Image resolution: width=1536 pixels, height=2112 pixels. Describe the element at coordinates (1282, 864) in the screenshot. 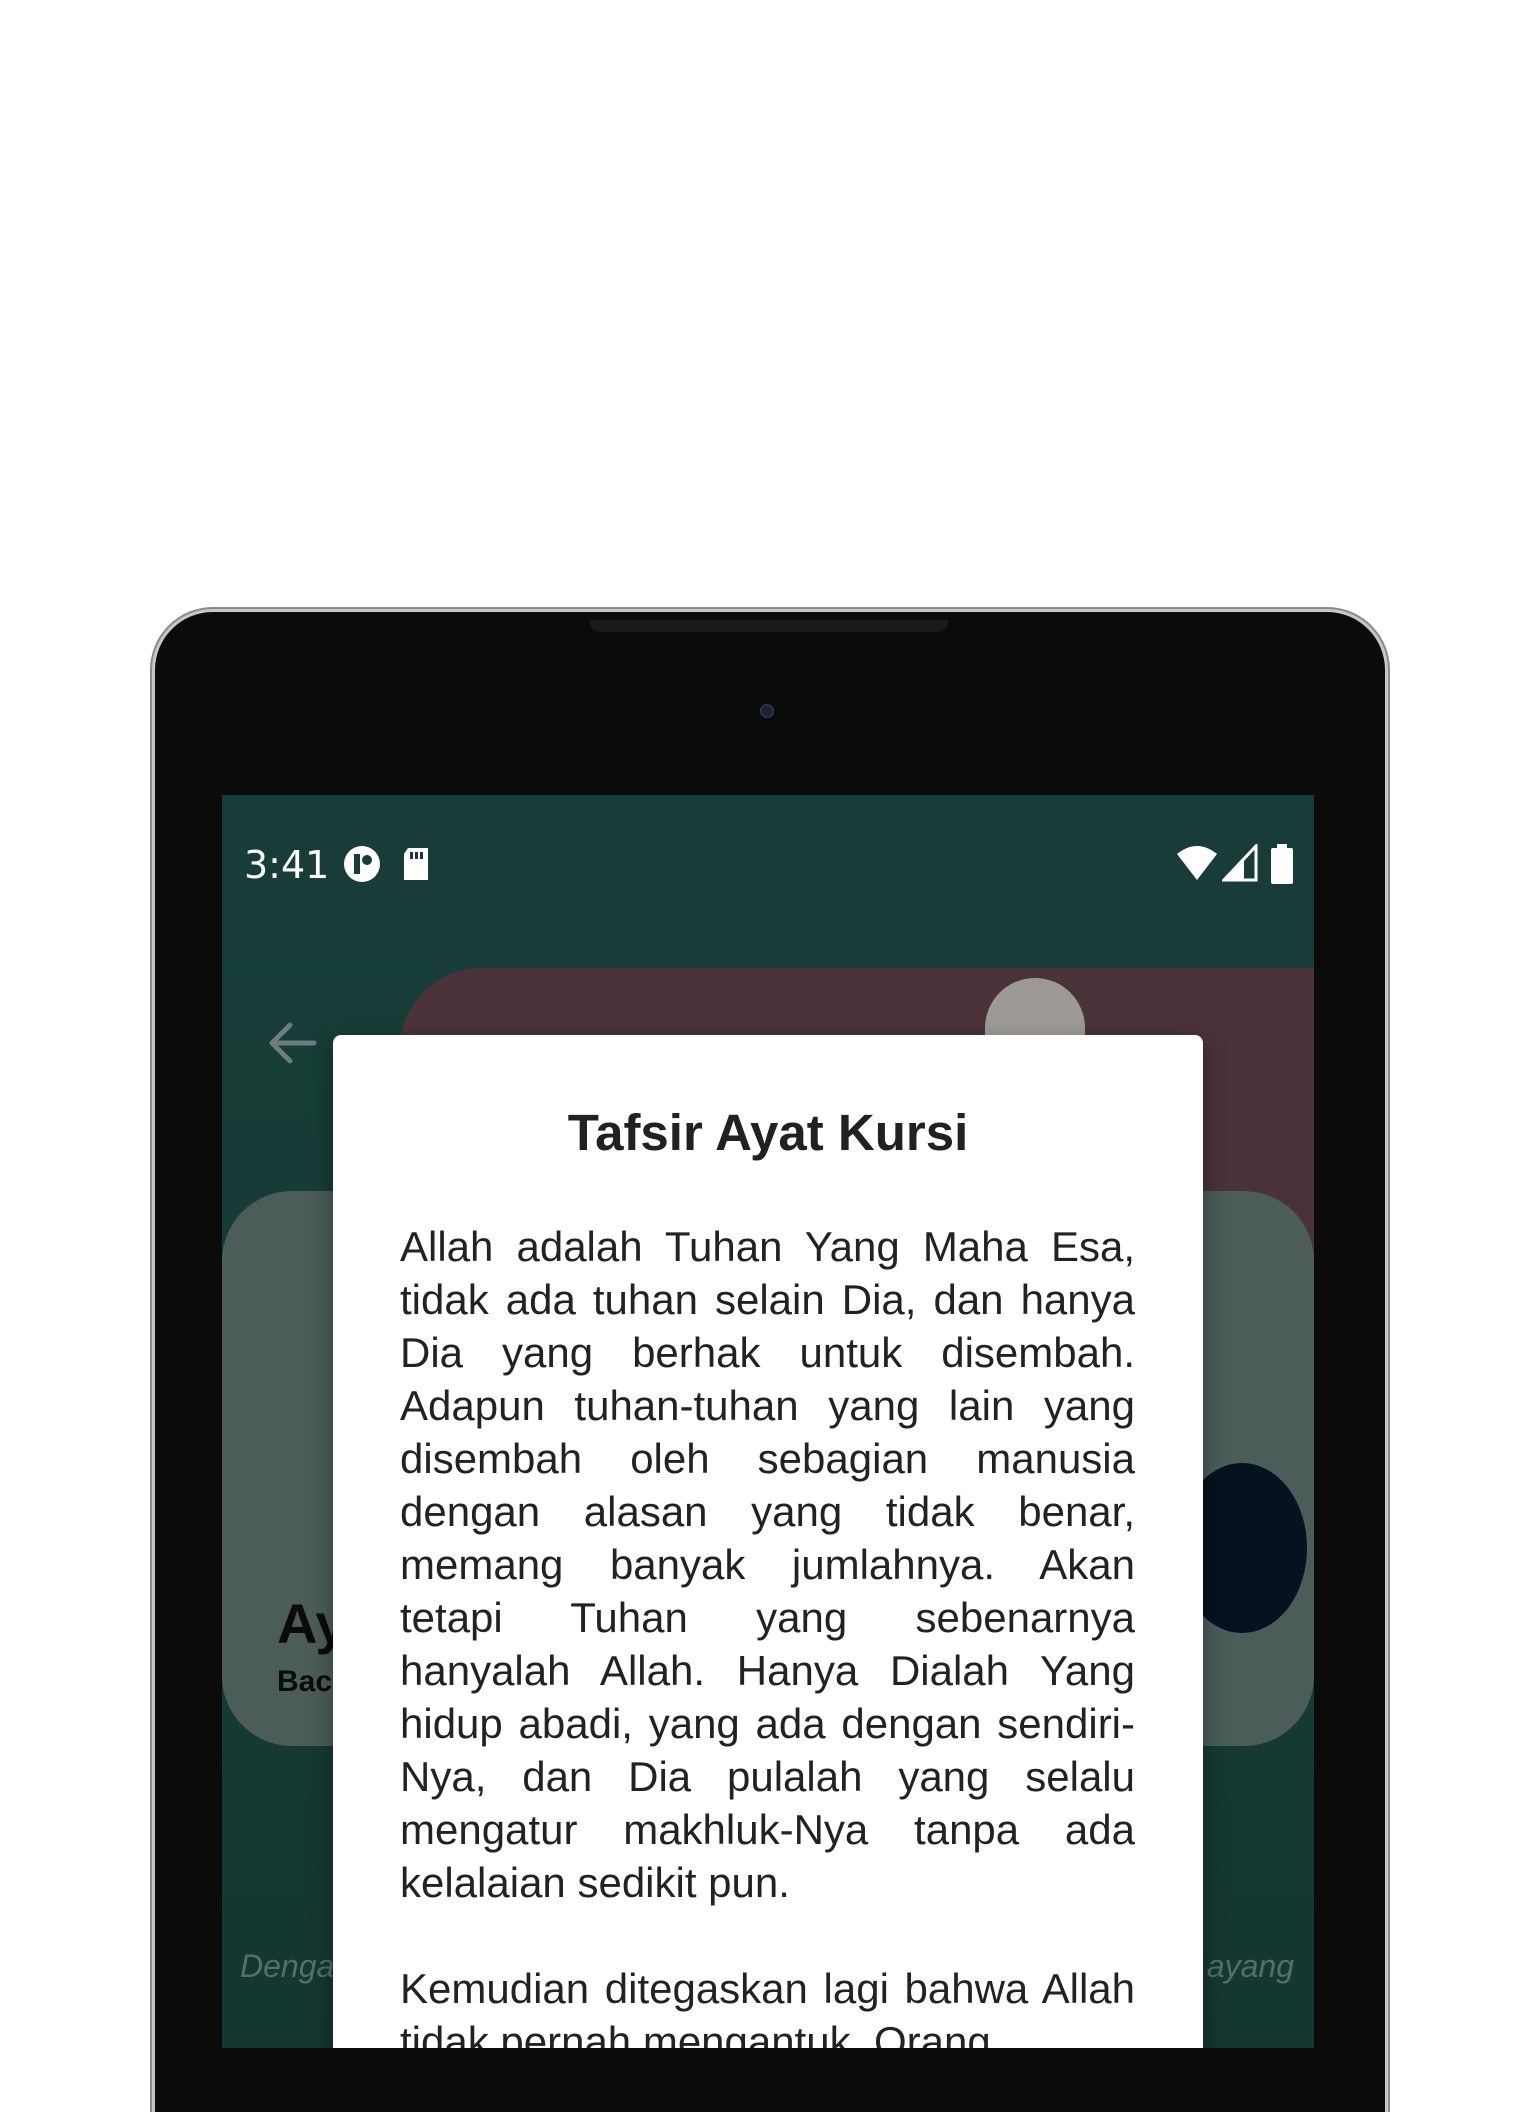

I see `battery-icon` at that location.